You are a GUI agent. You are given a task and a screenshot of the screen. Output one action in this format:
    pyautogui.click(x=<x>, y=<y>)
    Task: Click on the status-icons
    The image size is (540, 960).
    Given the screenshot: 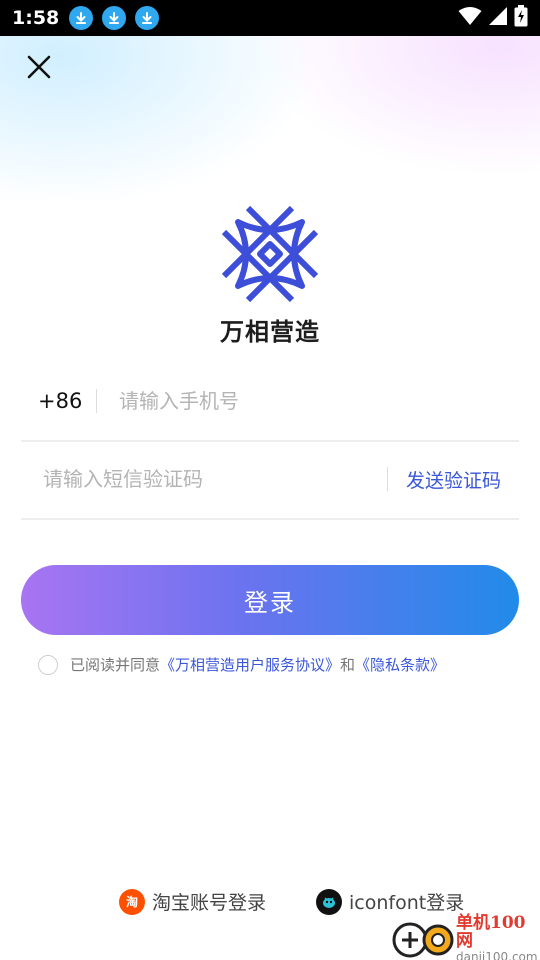 What is the action you would take?
    pyautogui.click(x=493, y=18)
    